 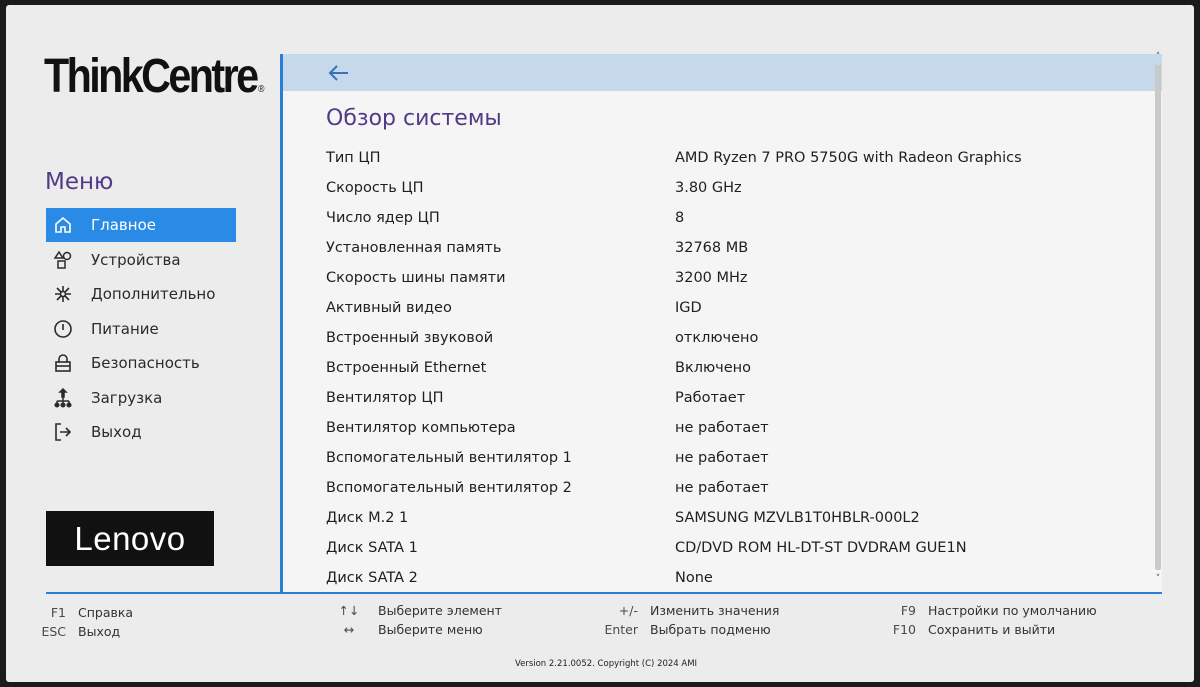 What do you see at coordinates (414, 118) in the screenshot?
I see `page-title: Обзор системы` at bounding box center [414, 118].